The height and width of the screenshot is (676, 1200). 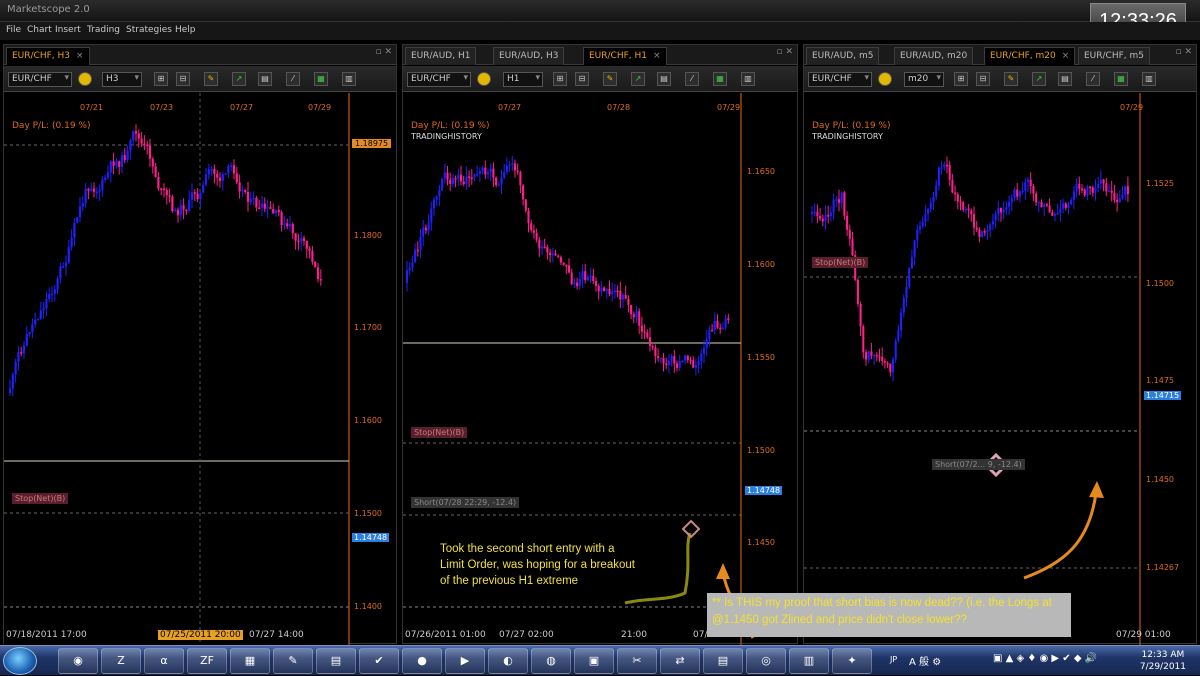 I want to click on display-icon: ▥, so click(x=809, y=661).